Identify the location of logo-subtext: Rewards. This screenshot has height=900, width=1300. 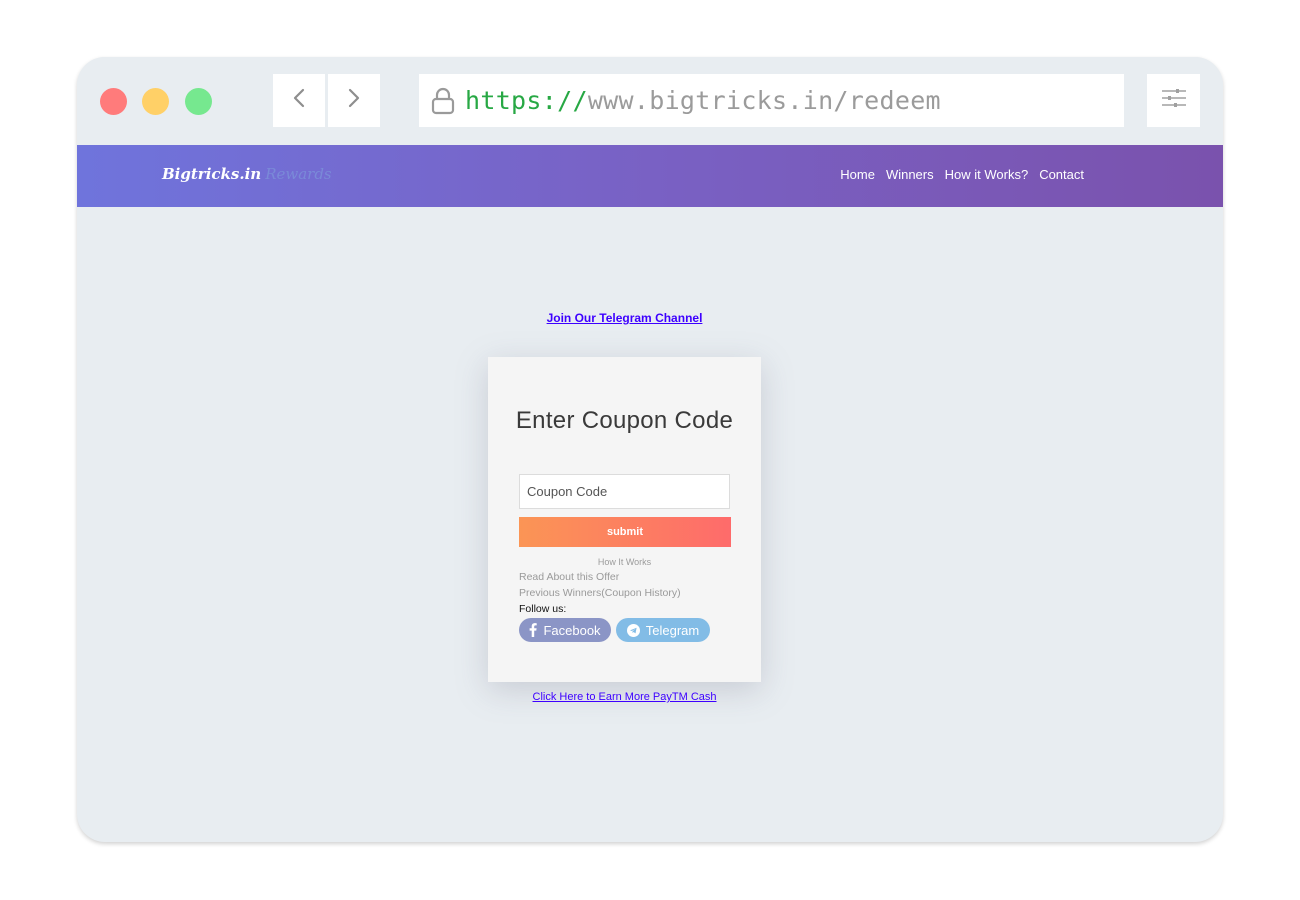
(298, 174).